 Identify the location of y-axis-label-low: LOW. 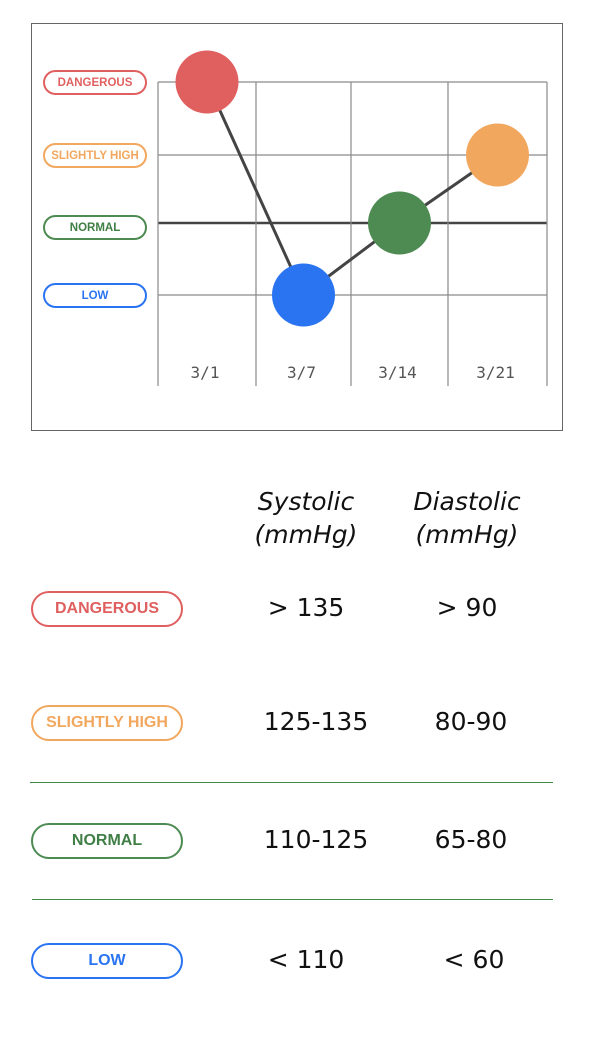
(95, 295).